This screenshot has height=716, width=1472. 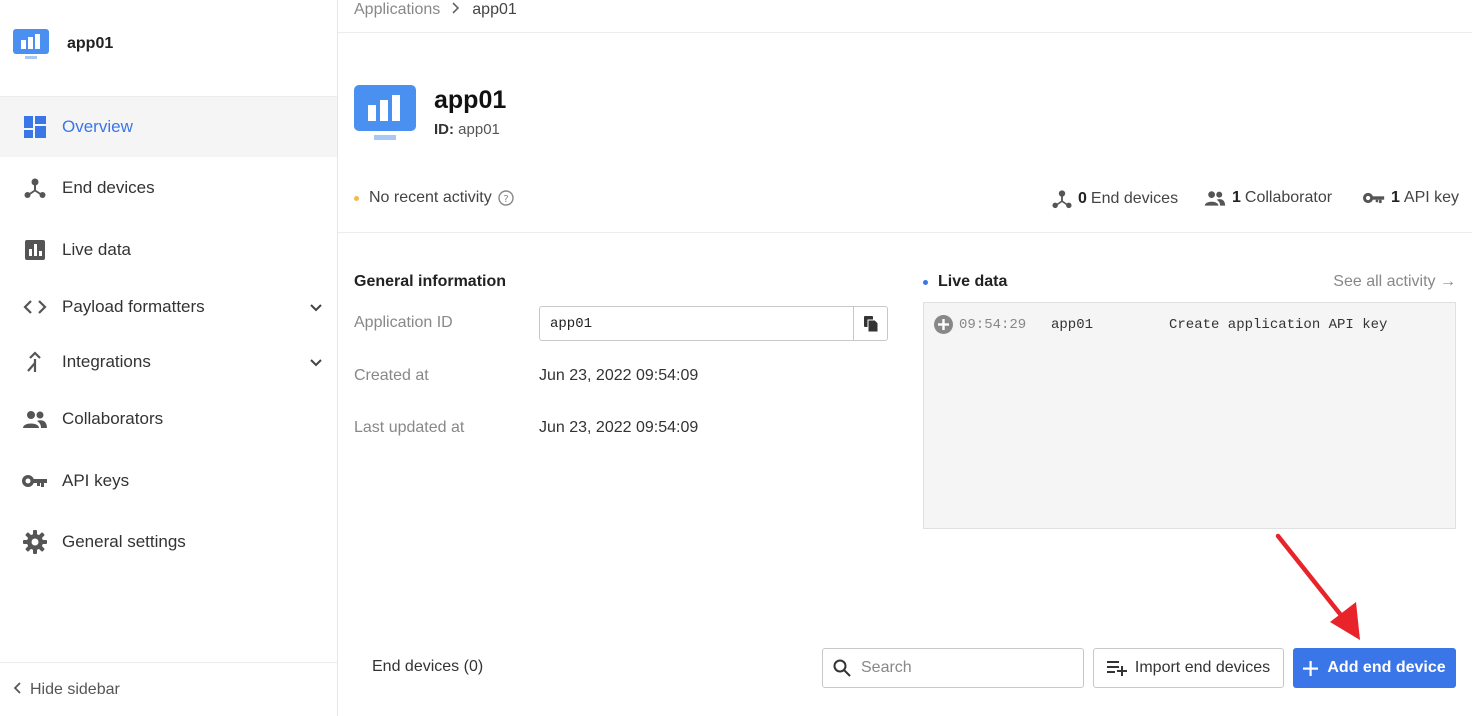 What do you see at coordinates (842, 668) in the screenshot?
I see `search-icon` at bounding box center [842, 668].